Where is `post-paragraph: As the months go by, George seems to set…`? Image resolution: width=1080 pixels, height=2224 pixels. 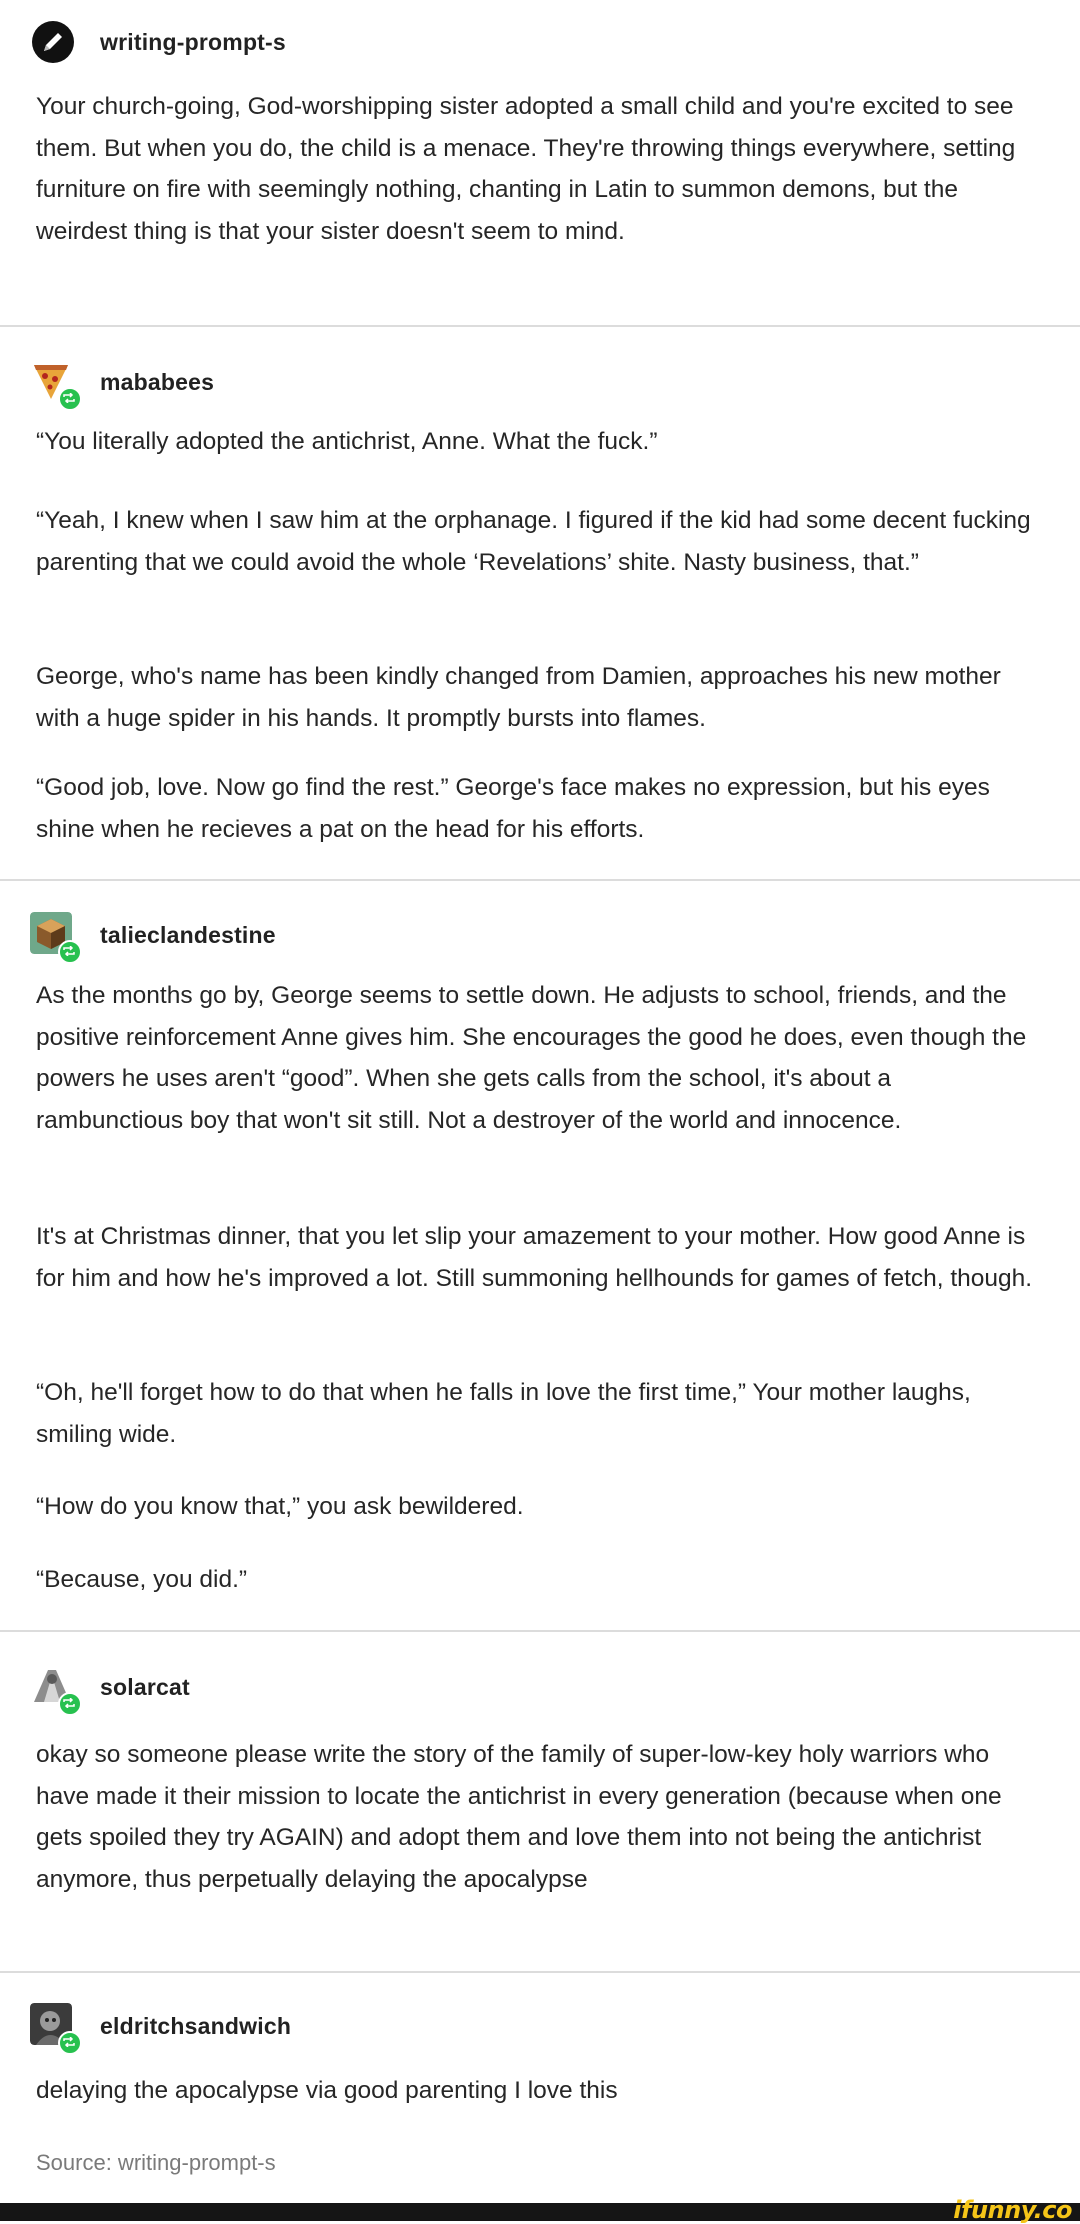 post-paragraph: As the months go by, George seems to set… is located at coordinates (531, 1058).